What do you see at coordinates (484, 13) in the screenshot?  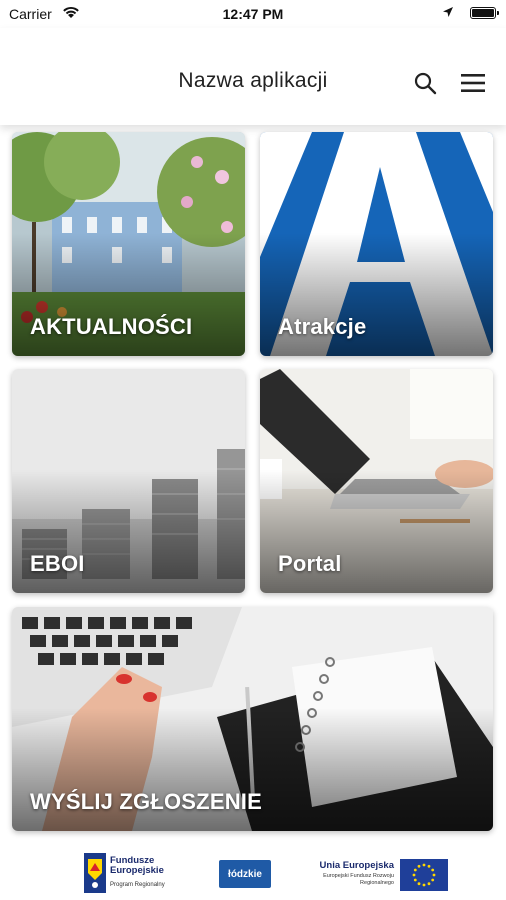 I see `battery-icon` at bounding box center [484, 13].